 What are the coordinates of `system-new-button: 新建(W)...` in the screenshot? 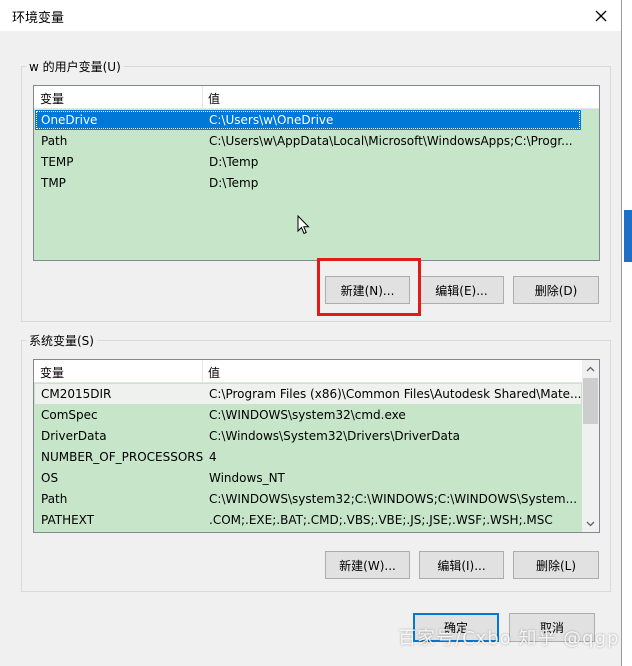 It's located at (367, 565).